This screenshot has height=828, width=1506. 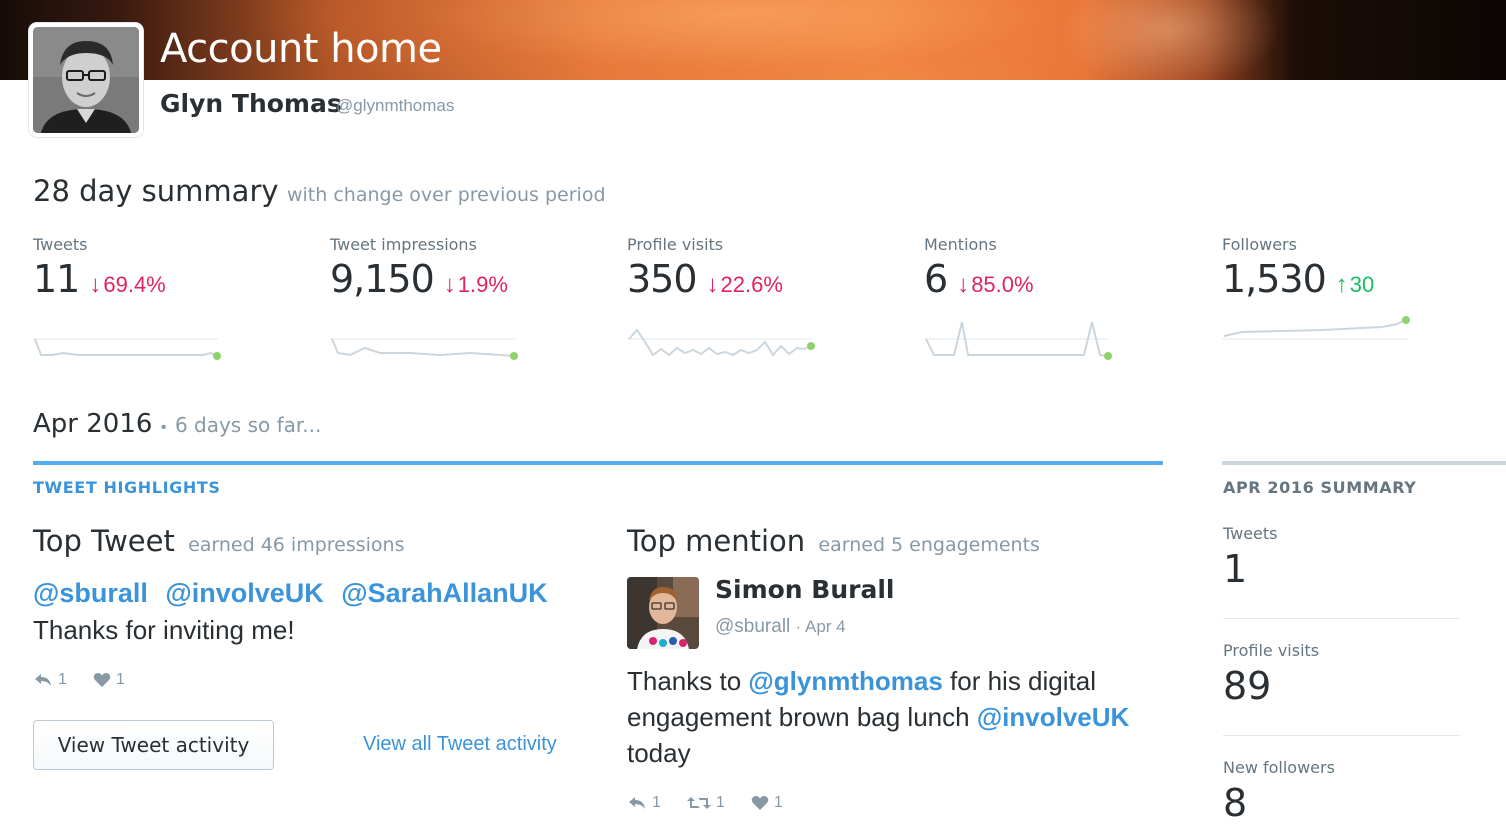 I want to click on mention-author-name: Simon Burall, so click(x=805, y=589).